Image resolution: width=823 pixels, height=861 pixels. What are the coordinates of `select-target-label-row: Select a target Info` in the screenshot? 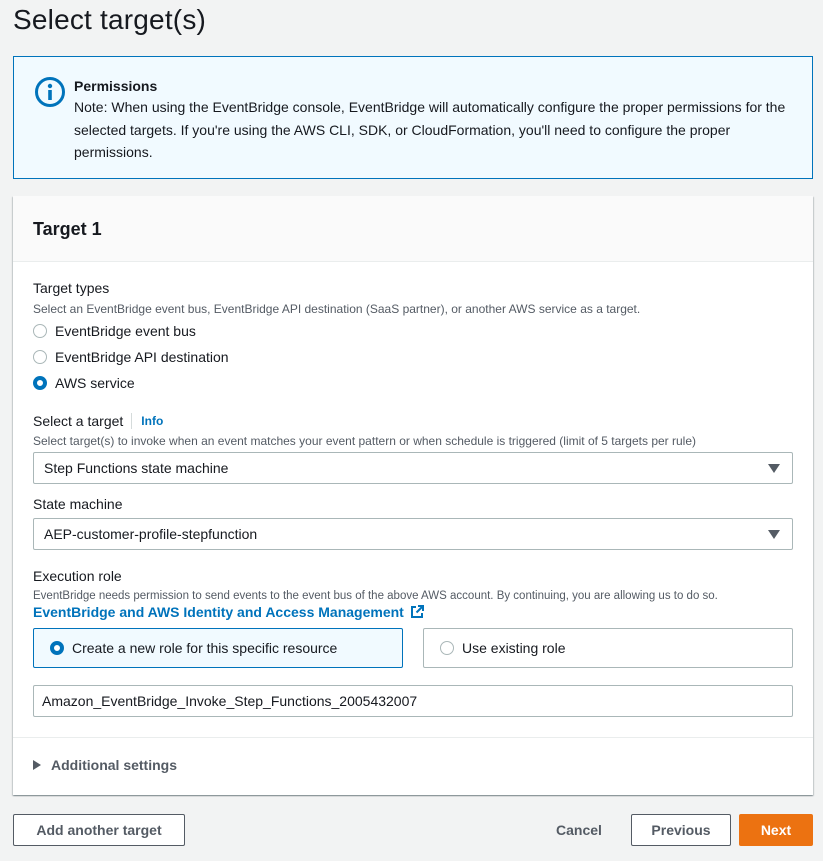 It's located at (98, 421).